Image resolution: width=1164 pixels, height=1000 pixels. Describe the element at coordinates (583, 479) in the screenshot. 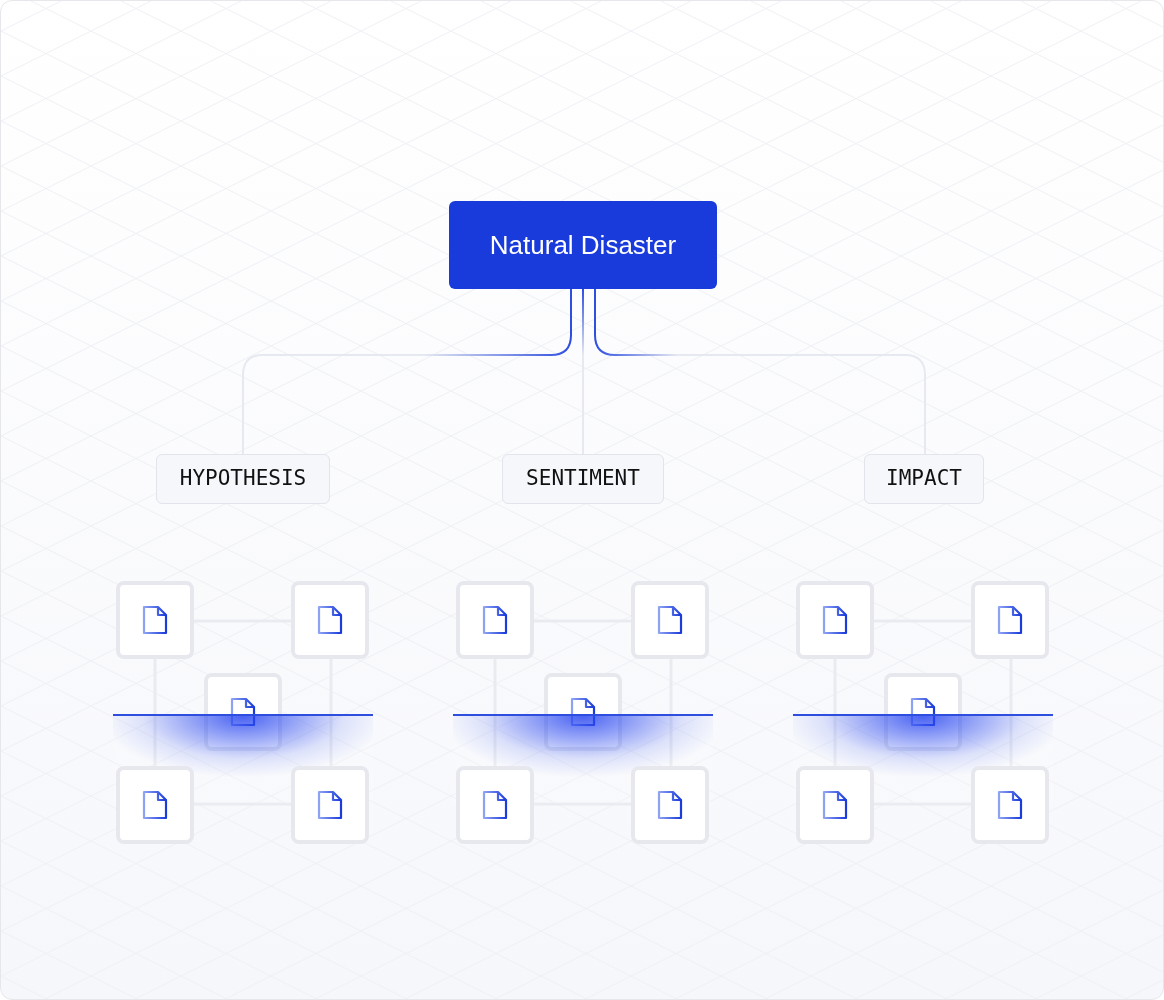

I see `category-label: SENTIMENT` at that location.